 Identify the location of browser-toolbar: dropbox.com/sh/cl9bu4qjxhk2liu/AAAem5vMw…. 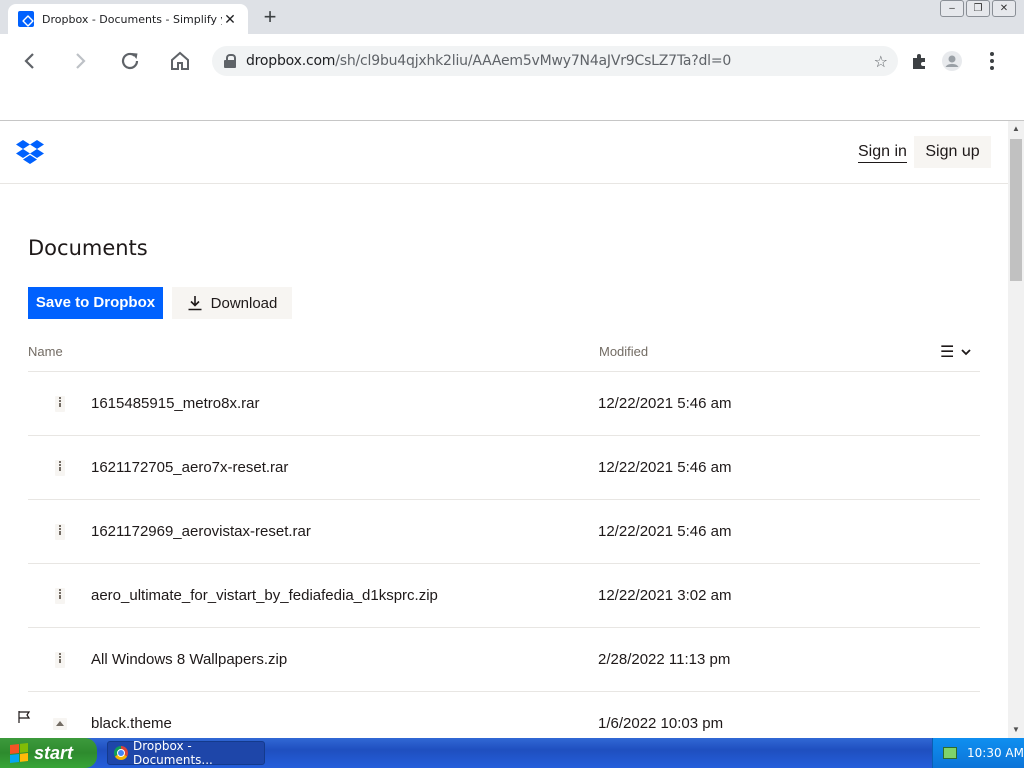
(512, 61).